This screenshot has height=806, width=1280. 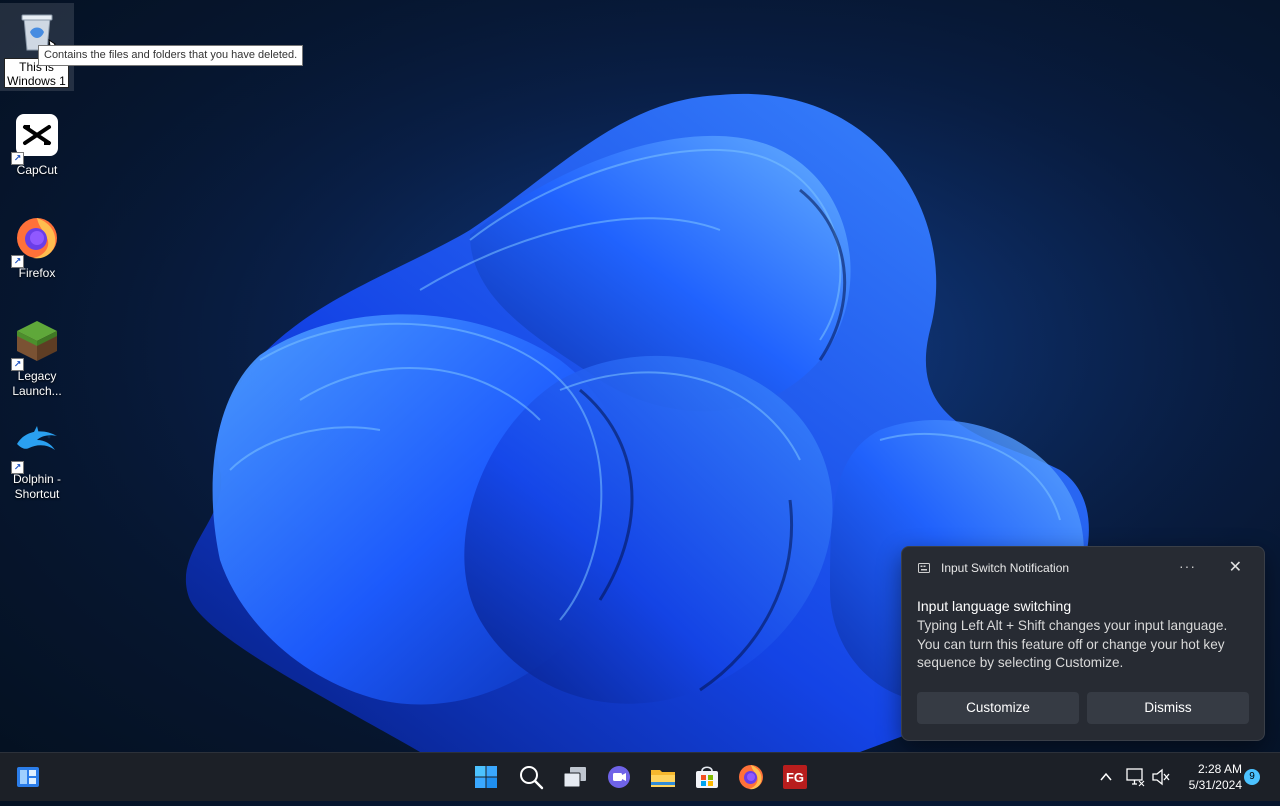 What do you see at coordinates (1235, 567) in the screenshot?
I see `close-icon: ✕` at bounding box center [1235, 567].